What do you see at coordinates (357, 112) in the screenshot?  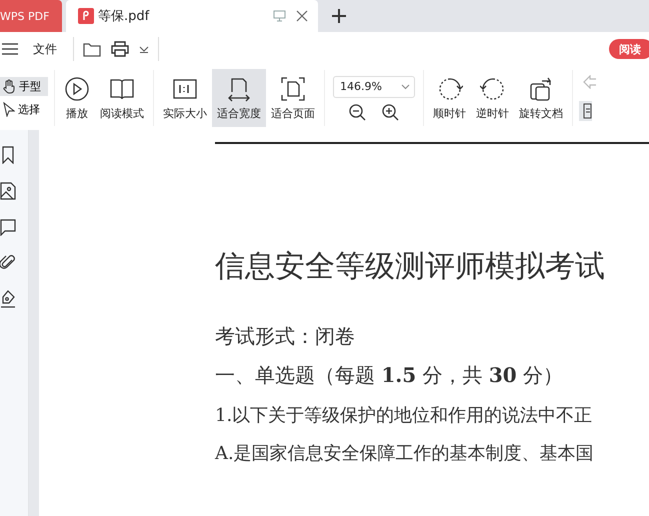 I see `zoom-out-icon` at bounding box center [357, 112].